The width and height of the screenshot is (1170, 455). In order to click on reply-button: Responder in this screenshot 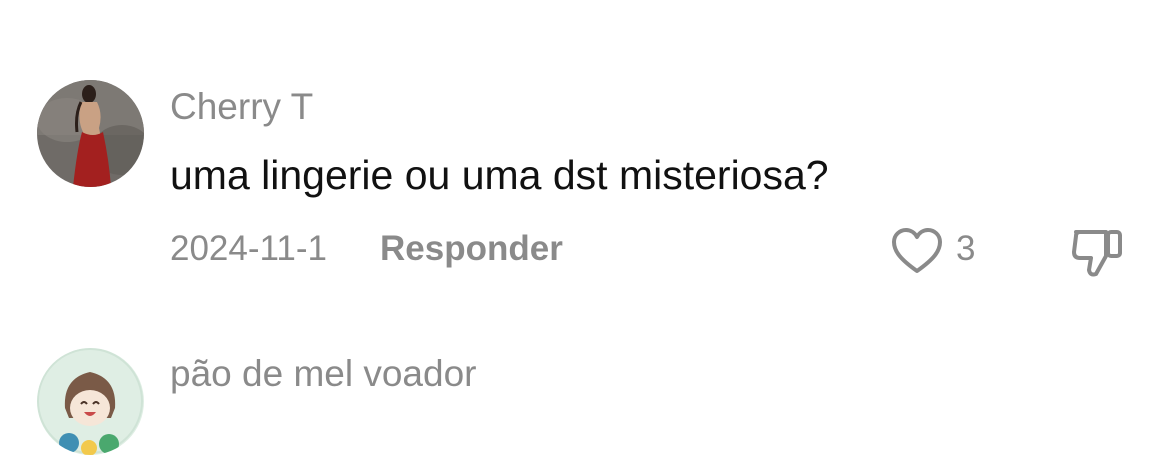, I will do `click(471, 249)`.